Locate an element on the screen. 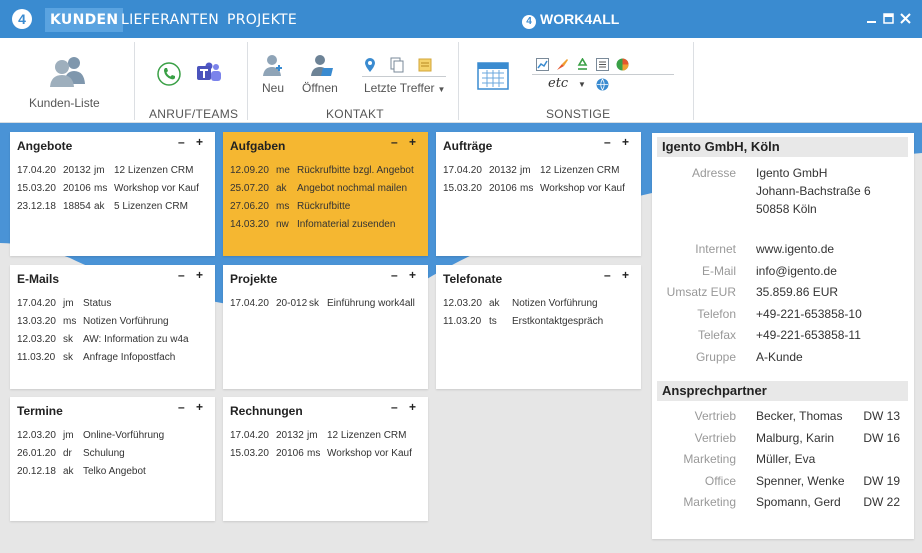  note-icon is located at coordinates (425, 65).